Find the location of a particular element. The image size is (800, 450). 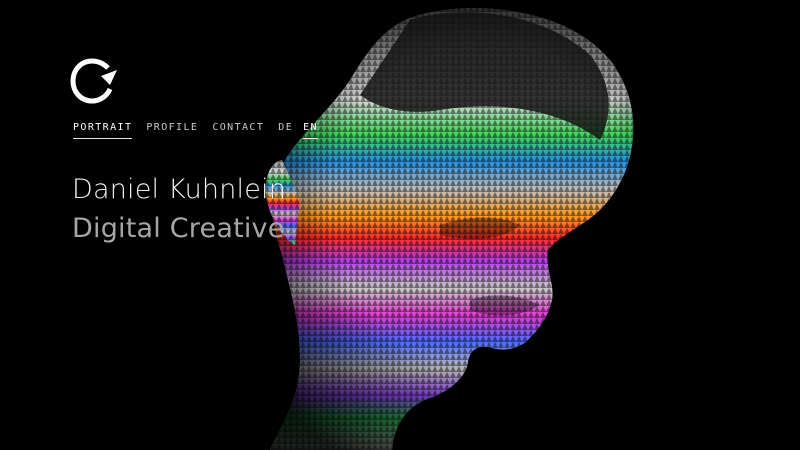

nav-profile: PROFILE is located at coordinates (172, 130).